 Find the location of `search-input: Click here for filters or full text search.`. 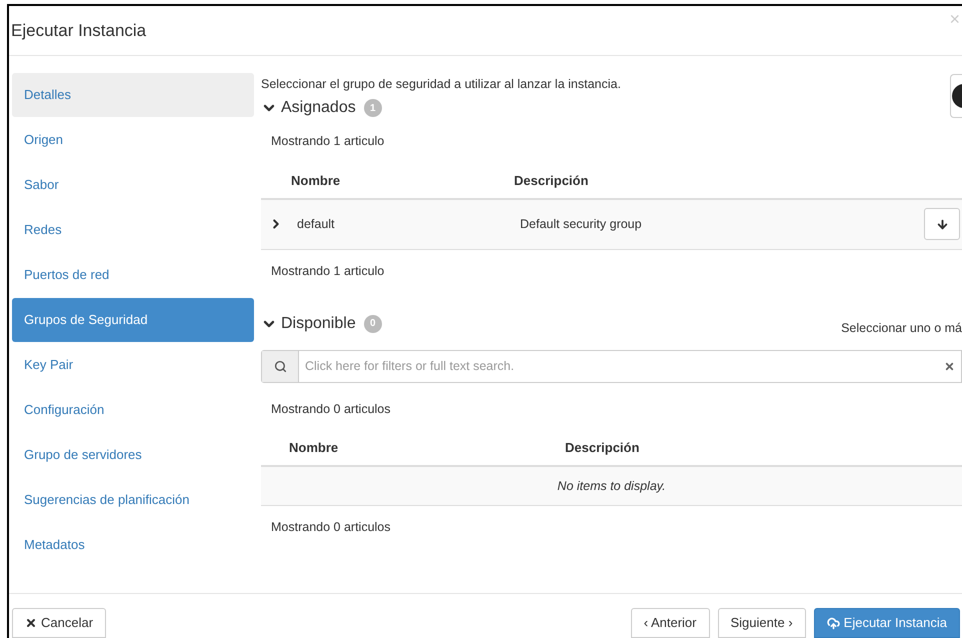

search-input: Click here for filters or full text search. is located at coordinates (621, 366).